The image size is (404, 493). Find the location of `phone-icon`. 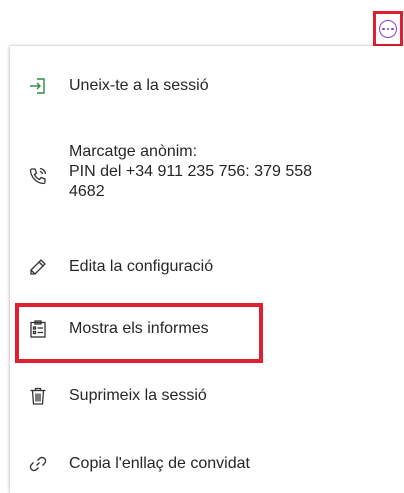

phone-icon is located at coordinates (38, 176).